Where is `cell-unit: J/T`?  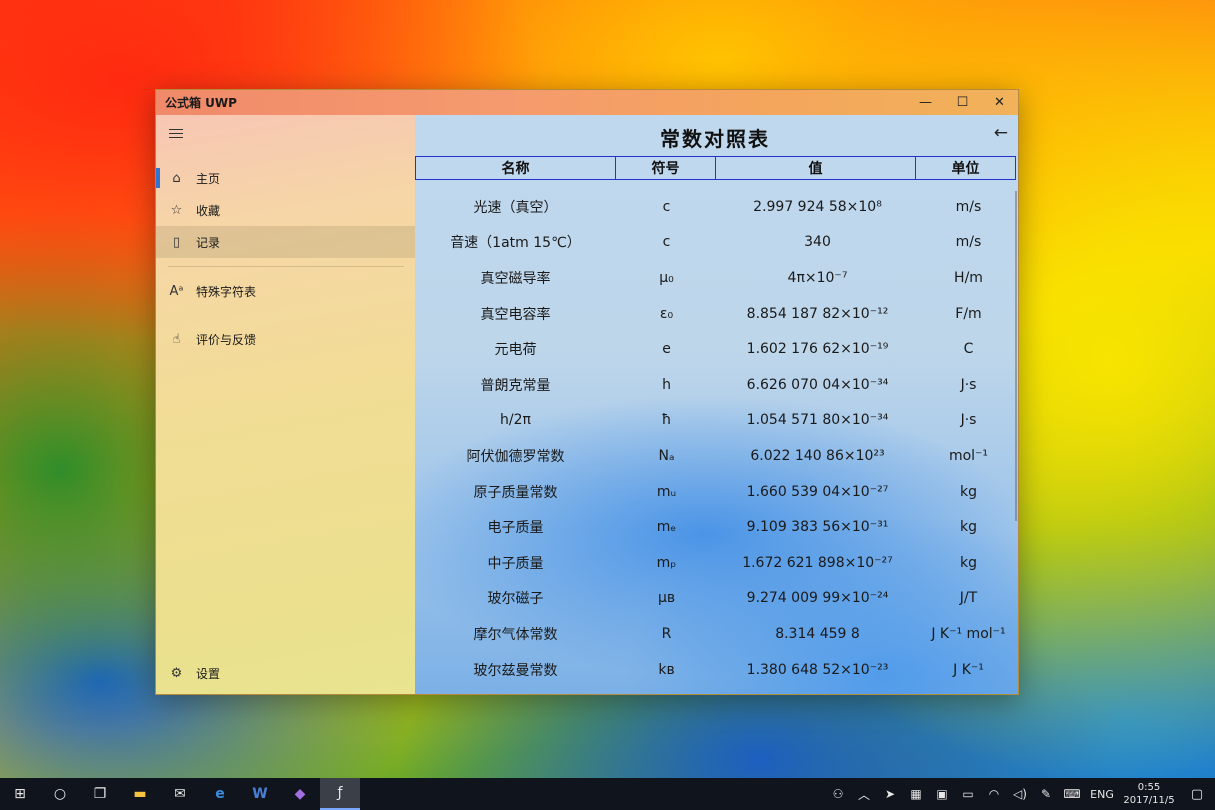 cell-unit: J/T is located at coordinates (968, 598).